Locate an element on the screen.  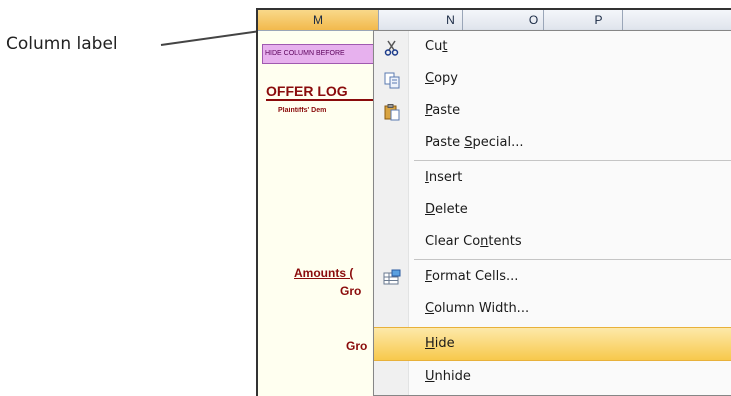
column-label-n: N is located at coordinates (450, 20).